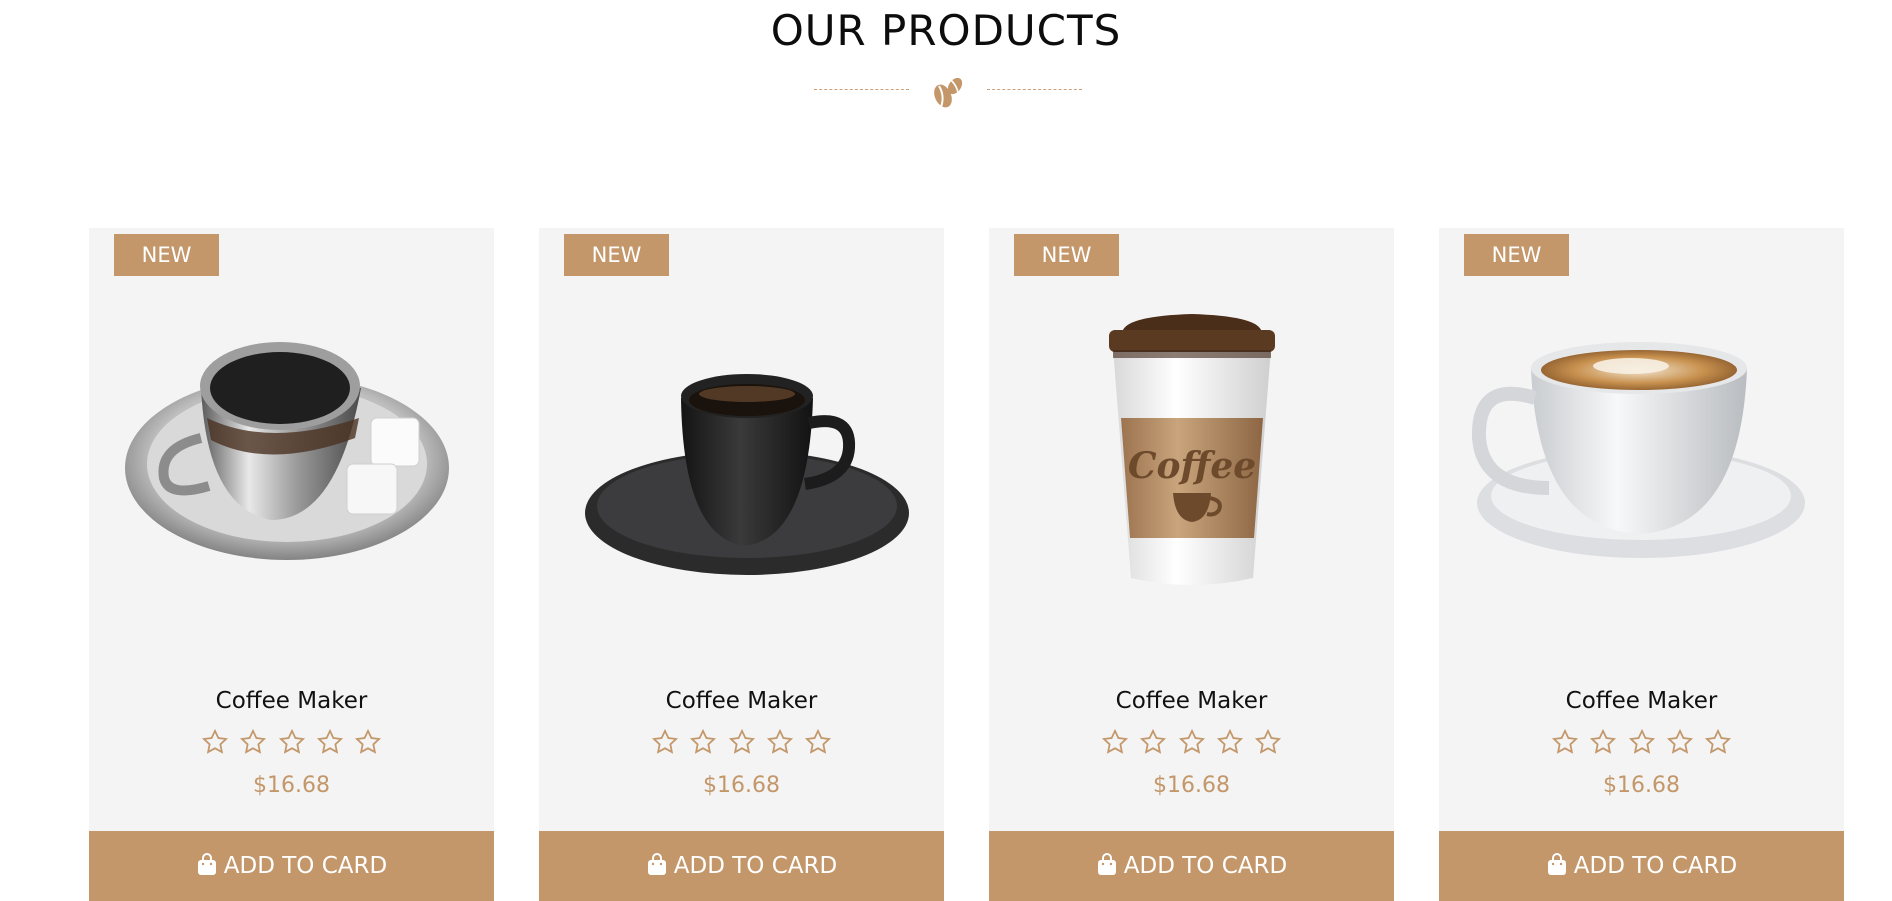  I want to click on cup-print-text: Coffee, so click(1192, 466).